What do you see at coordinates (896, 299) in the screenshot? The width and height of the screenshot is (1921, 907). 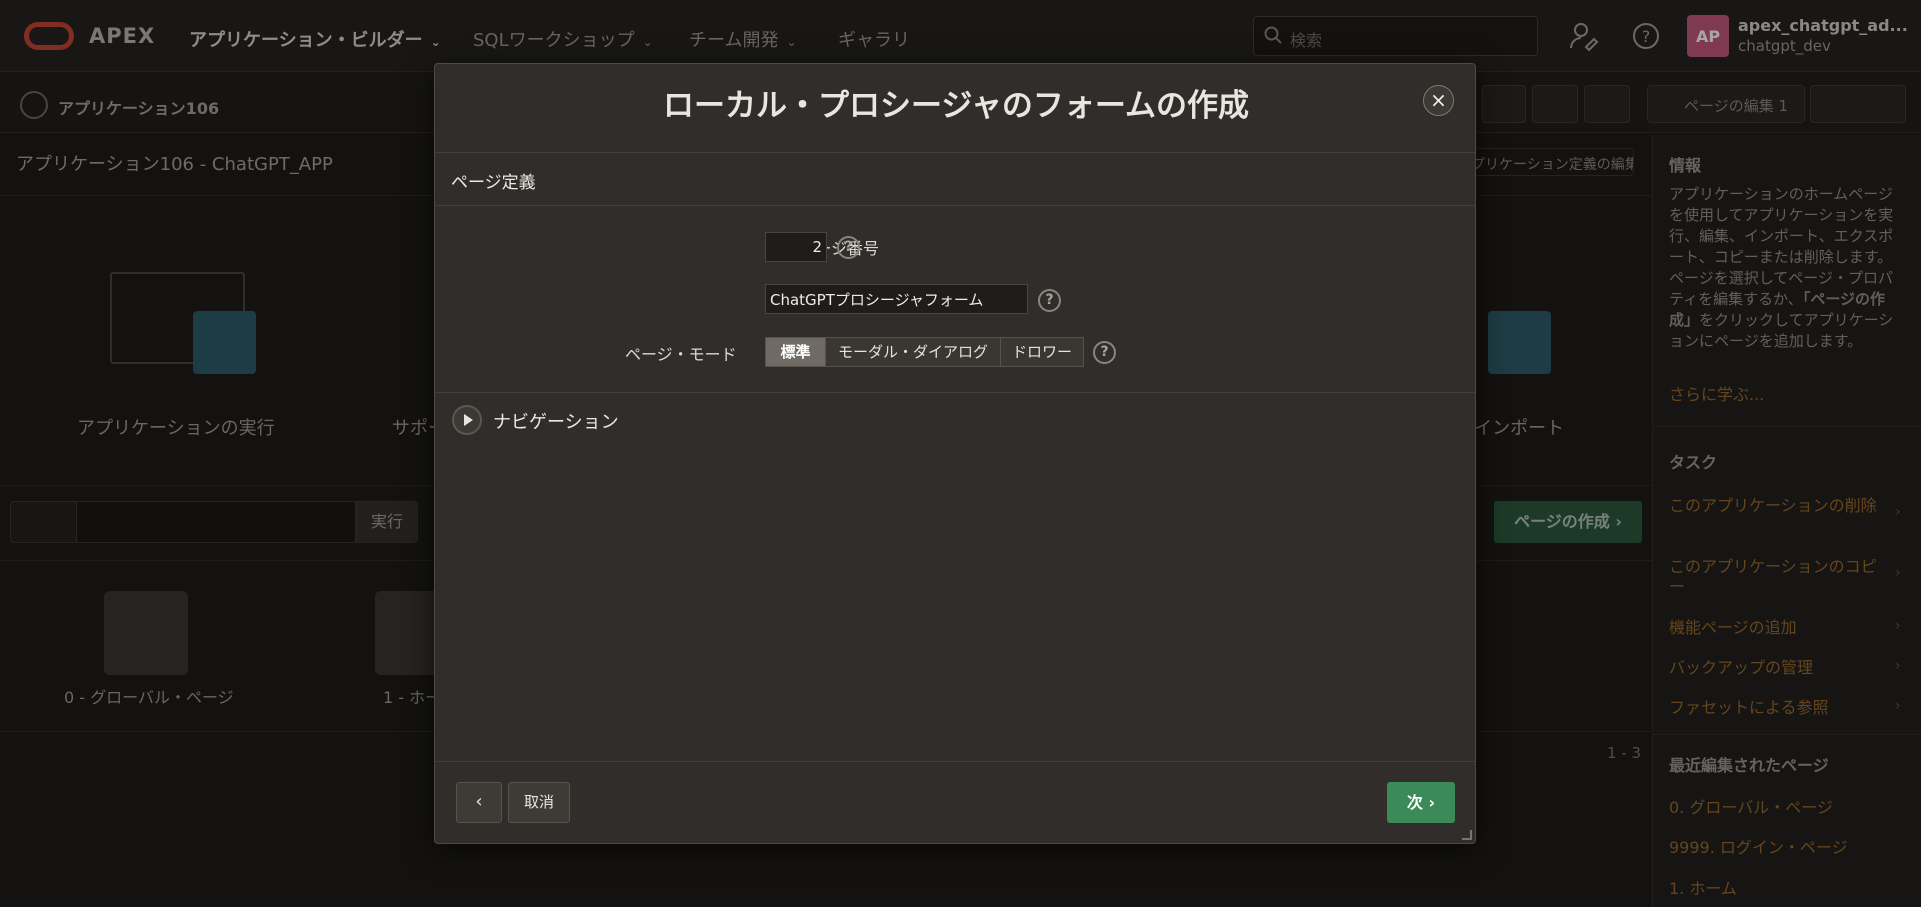 I see `name-input` at bounding box center [896, 299].